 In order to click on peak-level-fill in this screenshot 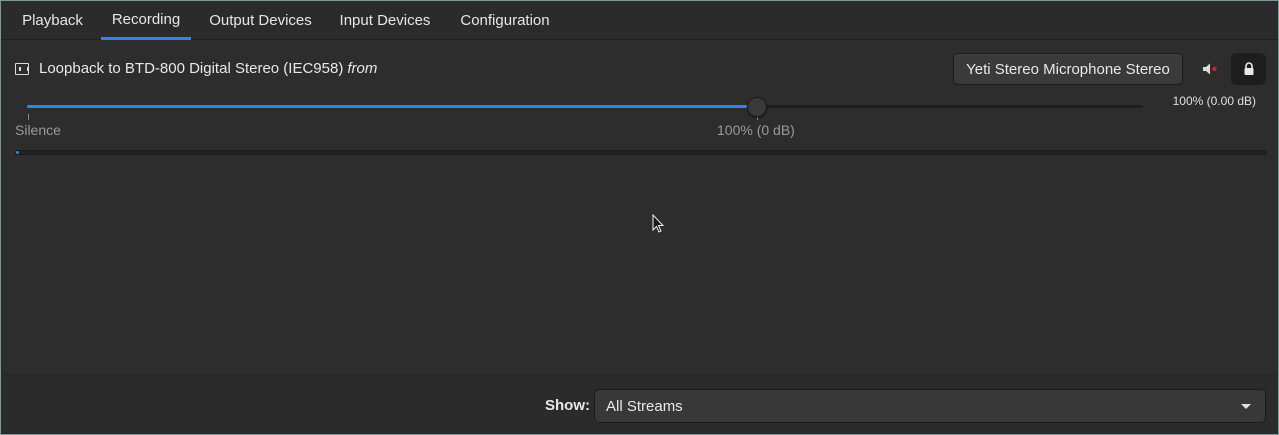, I will do `click(17, 152)`.